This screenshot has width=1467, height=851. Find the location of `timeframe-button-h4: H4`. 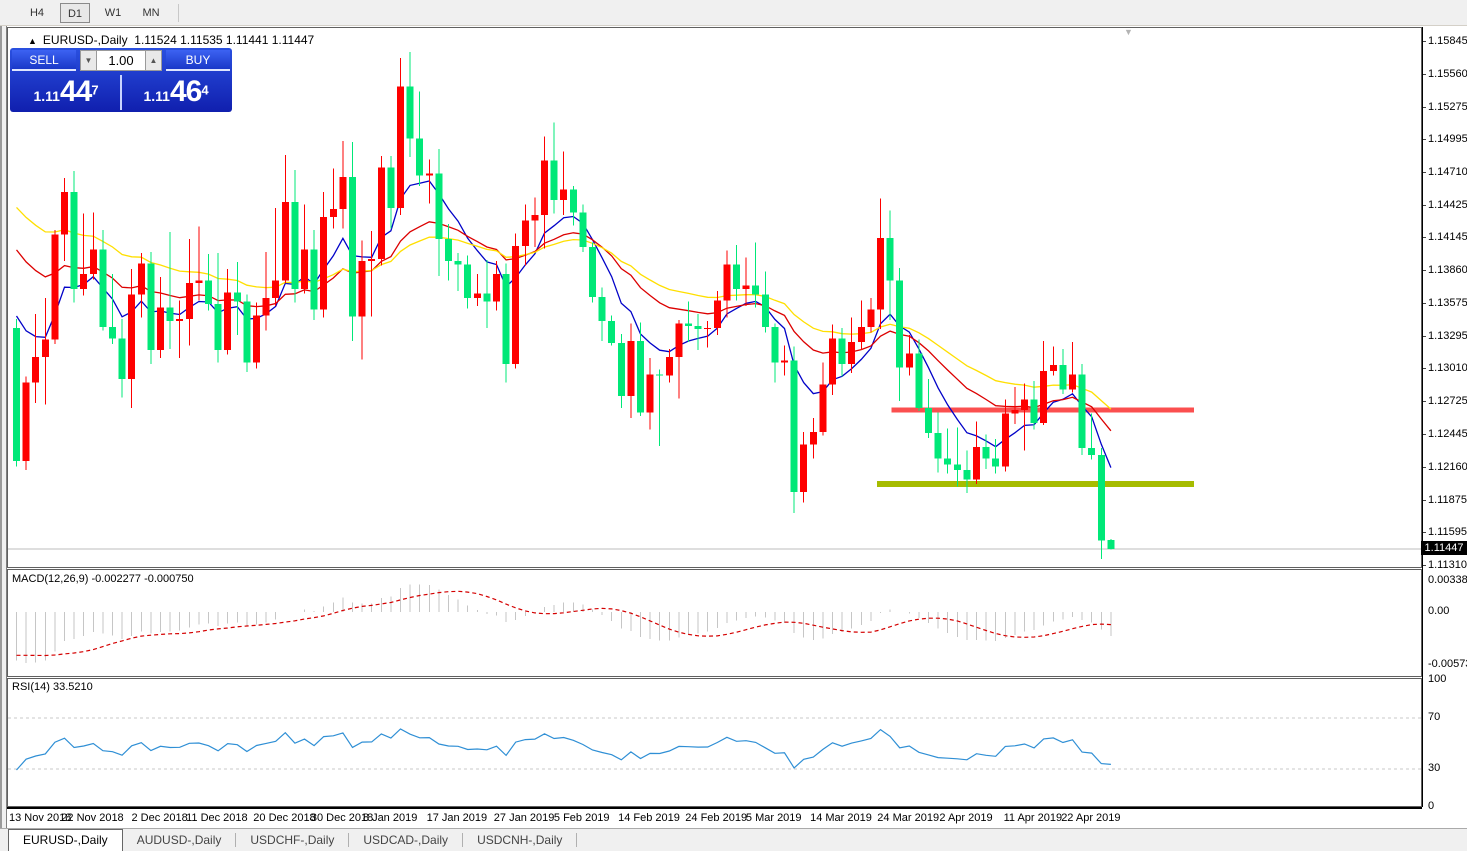

timeframe-button-h4: H4 is located at coordinates (37, 13).